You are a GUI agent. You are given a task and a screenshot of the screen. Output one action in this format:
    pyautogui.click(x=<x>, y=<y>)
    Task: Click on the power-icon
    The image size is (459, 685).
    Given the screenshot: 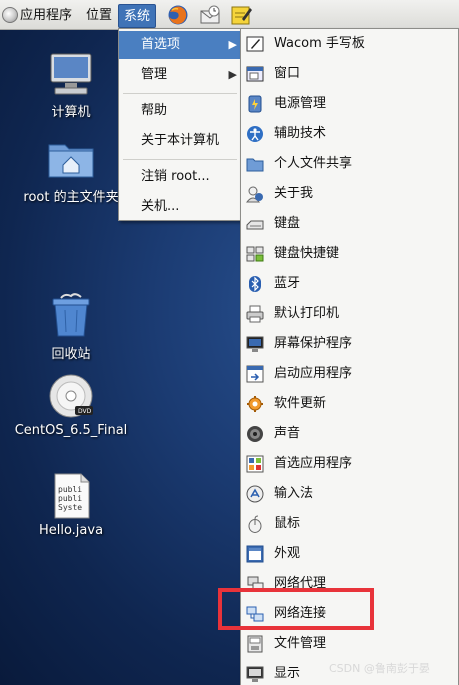 What is the action you would take?
    pyautogui.click(x=255, y=104)
    